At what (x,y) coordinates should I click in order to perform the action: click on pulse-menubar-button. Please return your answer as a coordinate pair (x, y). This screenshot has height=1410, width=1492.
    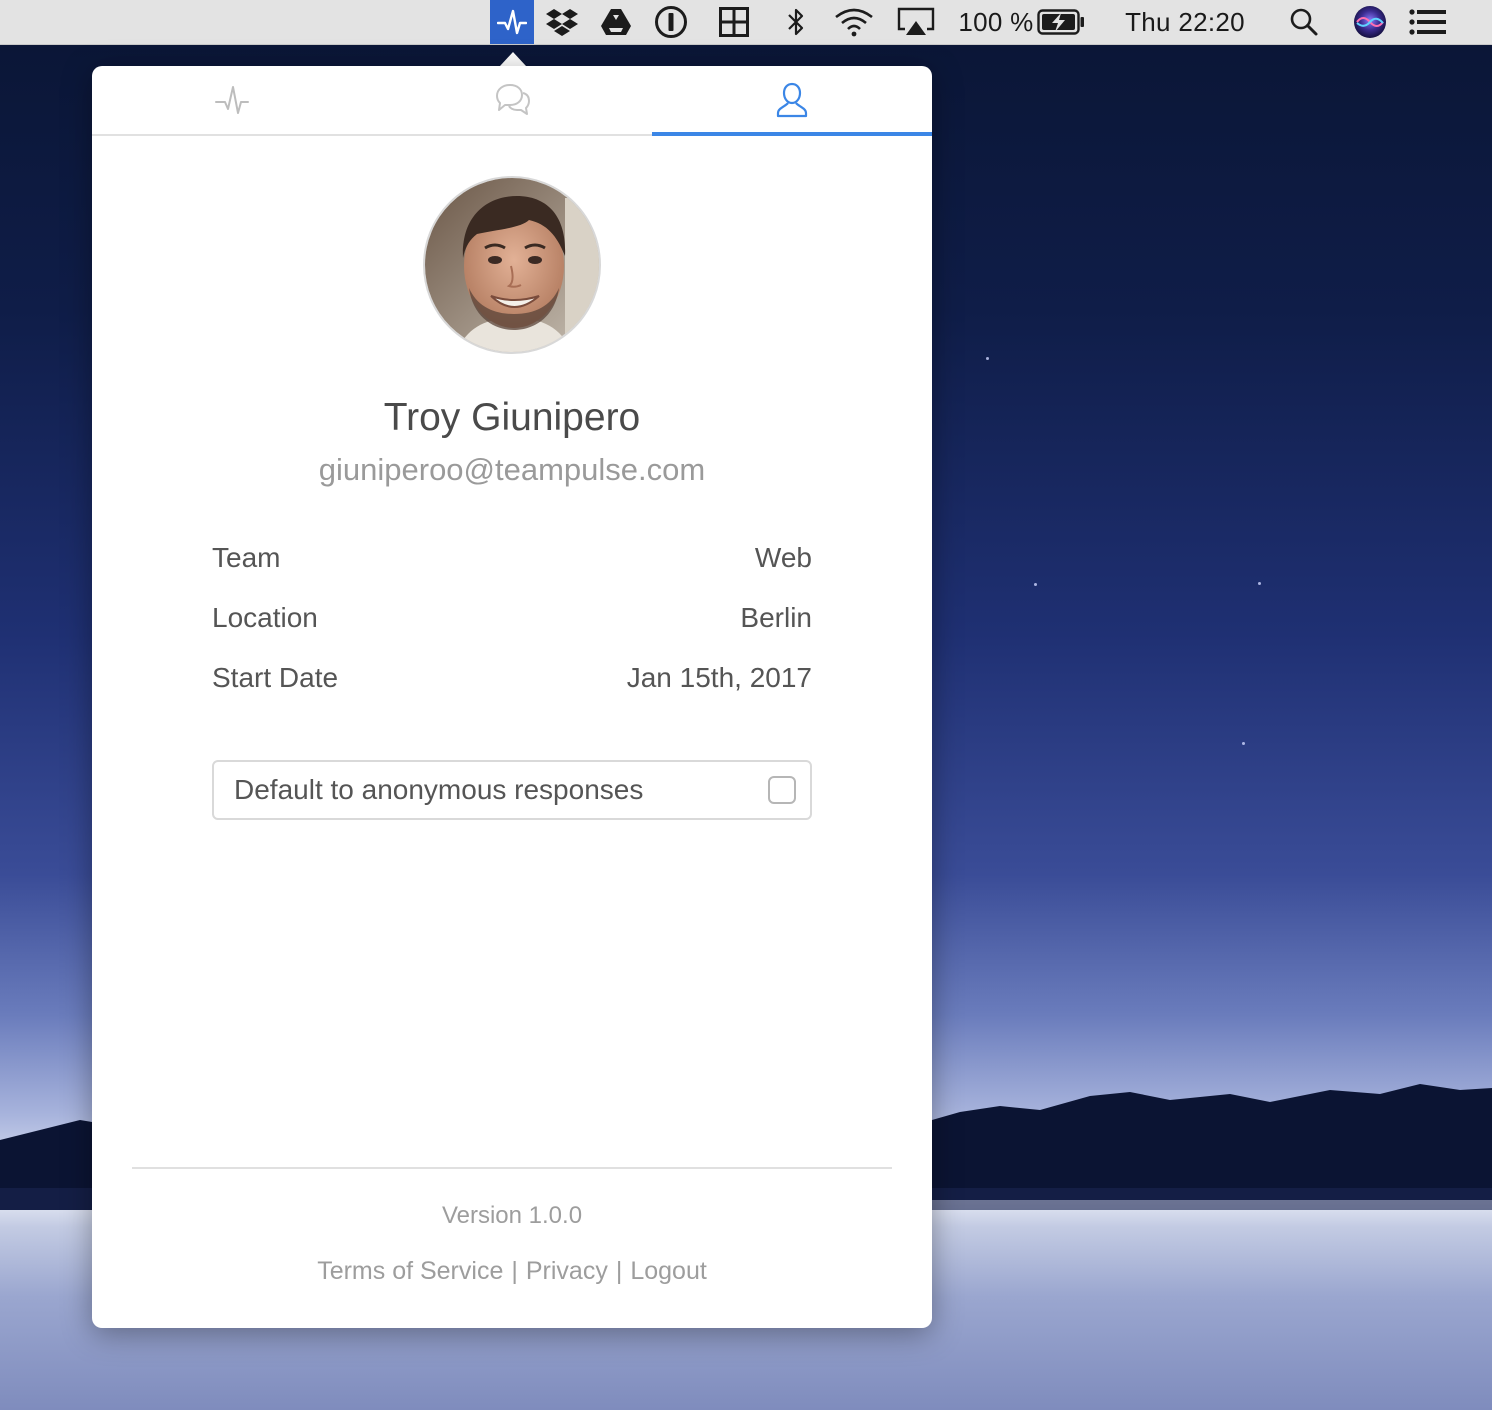
    Looking at the image, I should click on (512, 22).